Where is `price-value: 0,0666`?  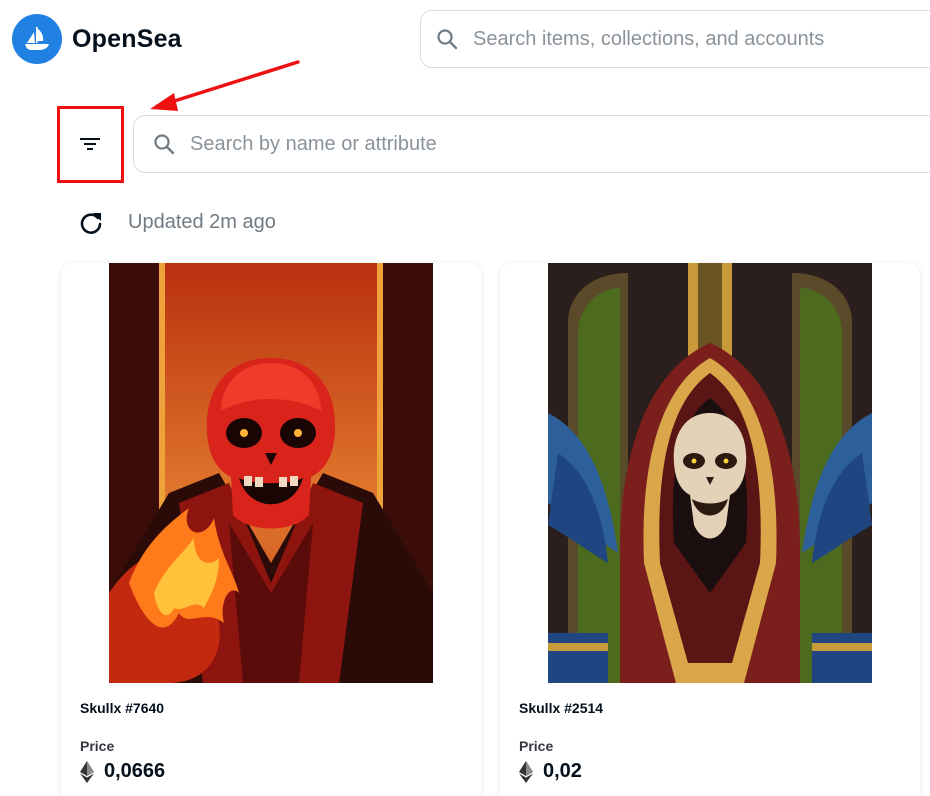
price-value: 0,0666 is located at coordinates (135, 771).